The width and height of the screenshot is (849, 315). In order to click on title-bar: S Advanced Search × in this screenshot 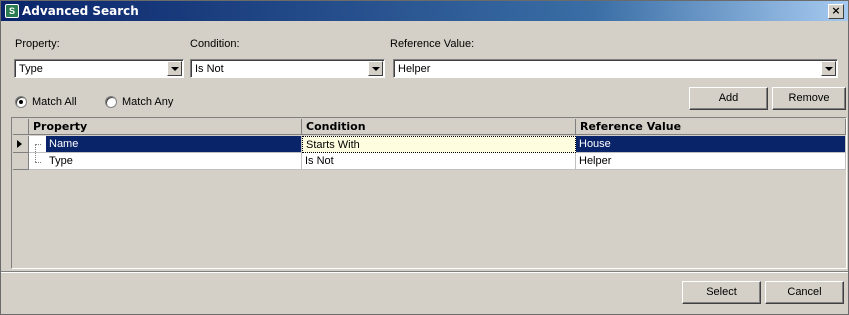, I will do `click(424, 11)`.